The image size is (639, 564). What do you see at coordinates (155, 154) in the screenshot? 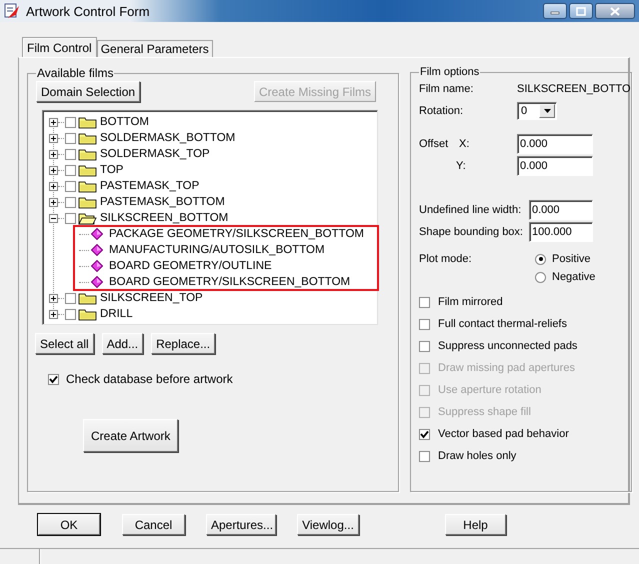
I see `tree-item: SOLDERMASK_TOP` at bounding box center [155, 154].